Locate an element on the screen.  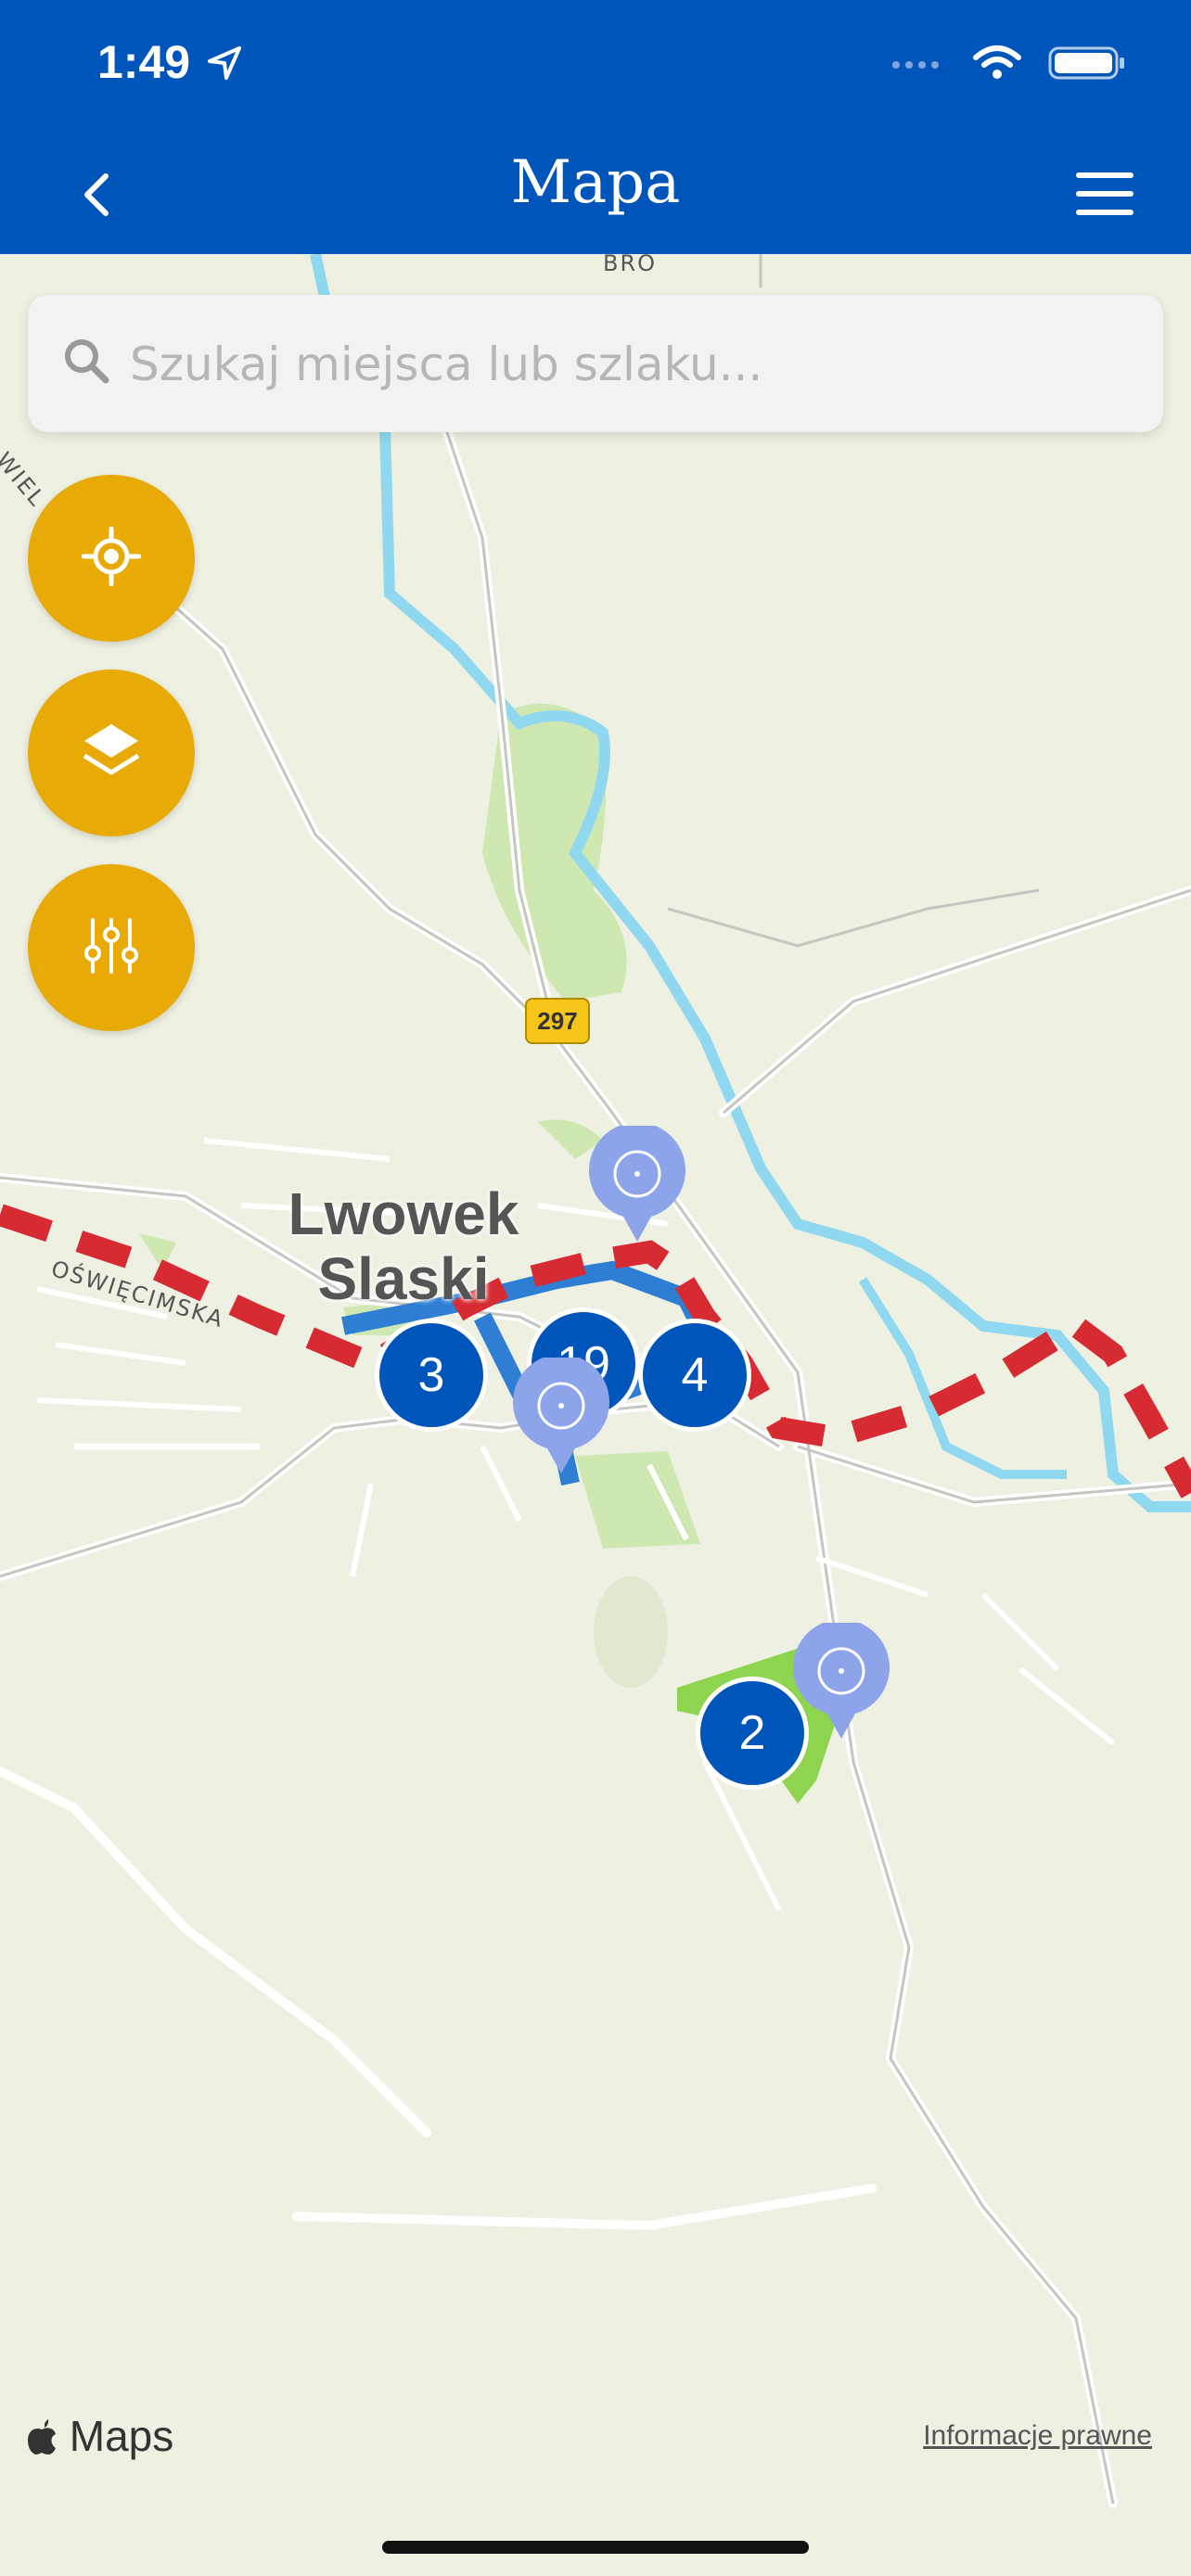
maps-attribution: Maps is located at coordinates (99, 2436).